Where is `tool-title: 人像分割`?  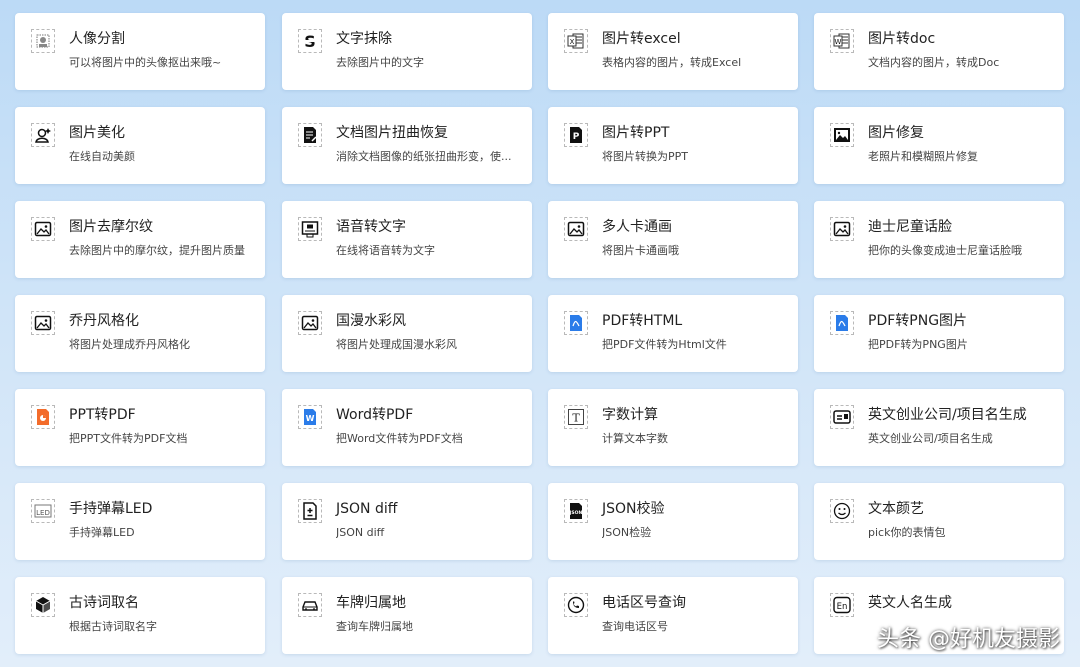 tool-title: 人像分割 is located at coordinates (97, 39).